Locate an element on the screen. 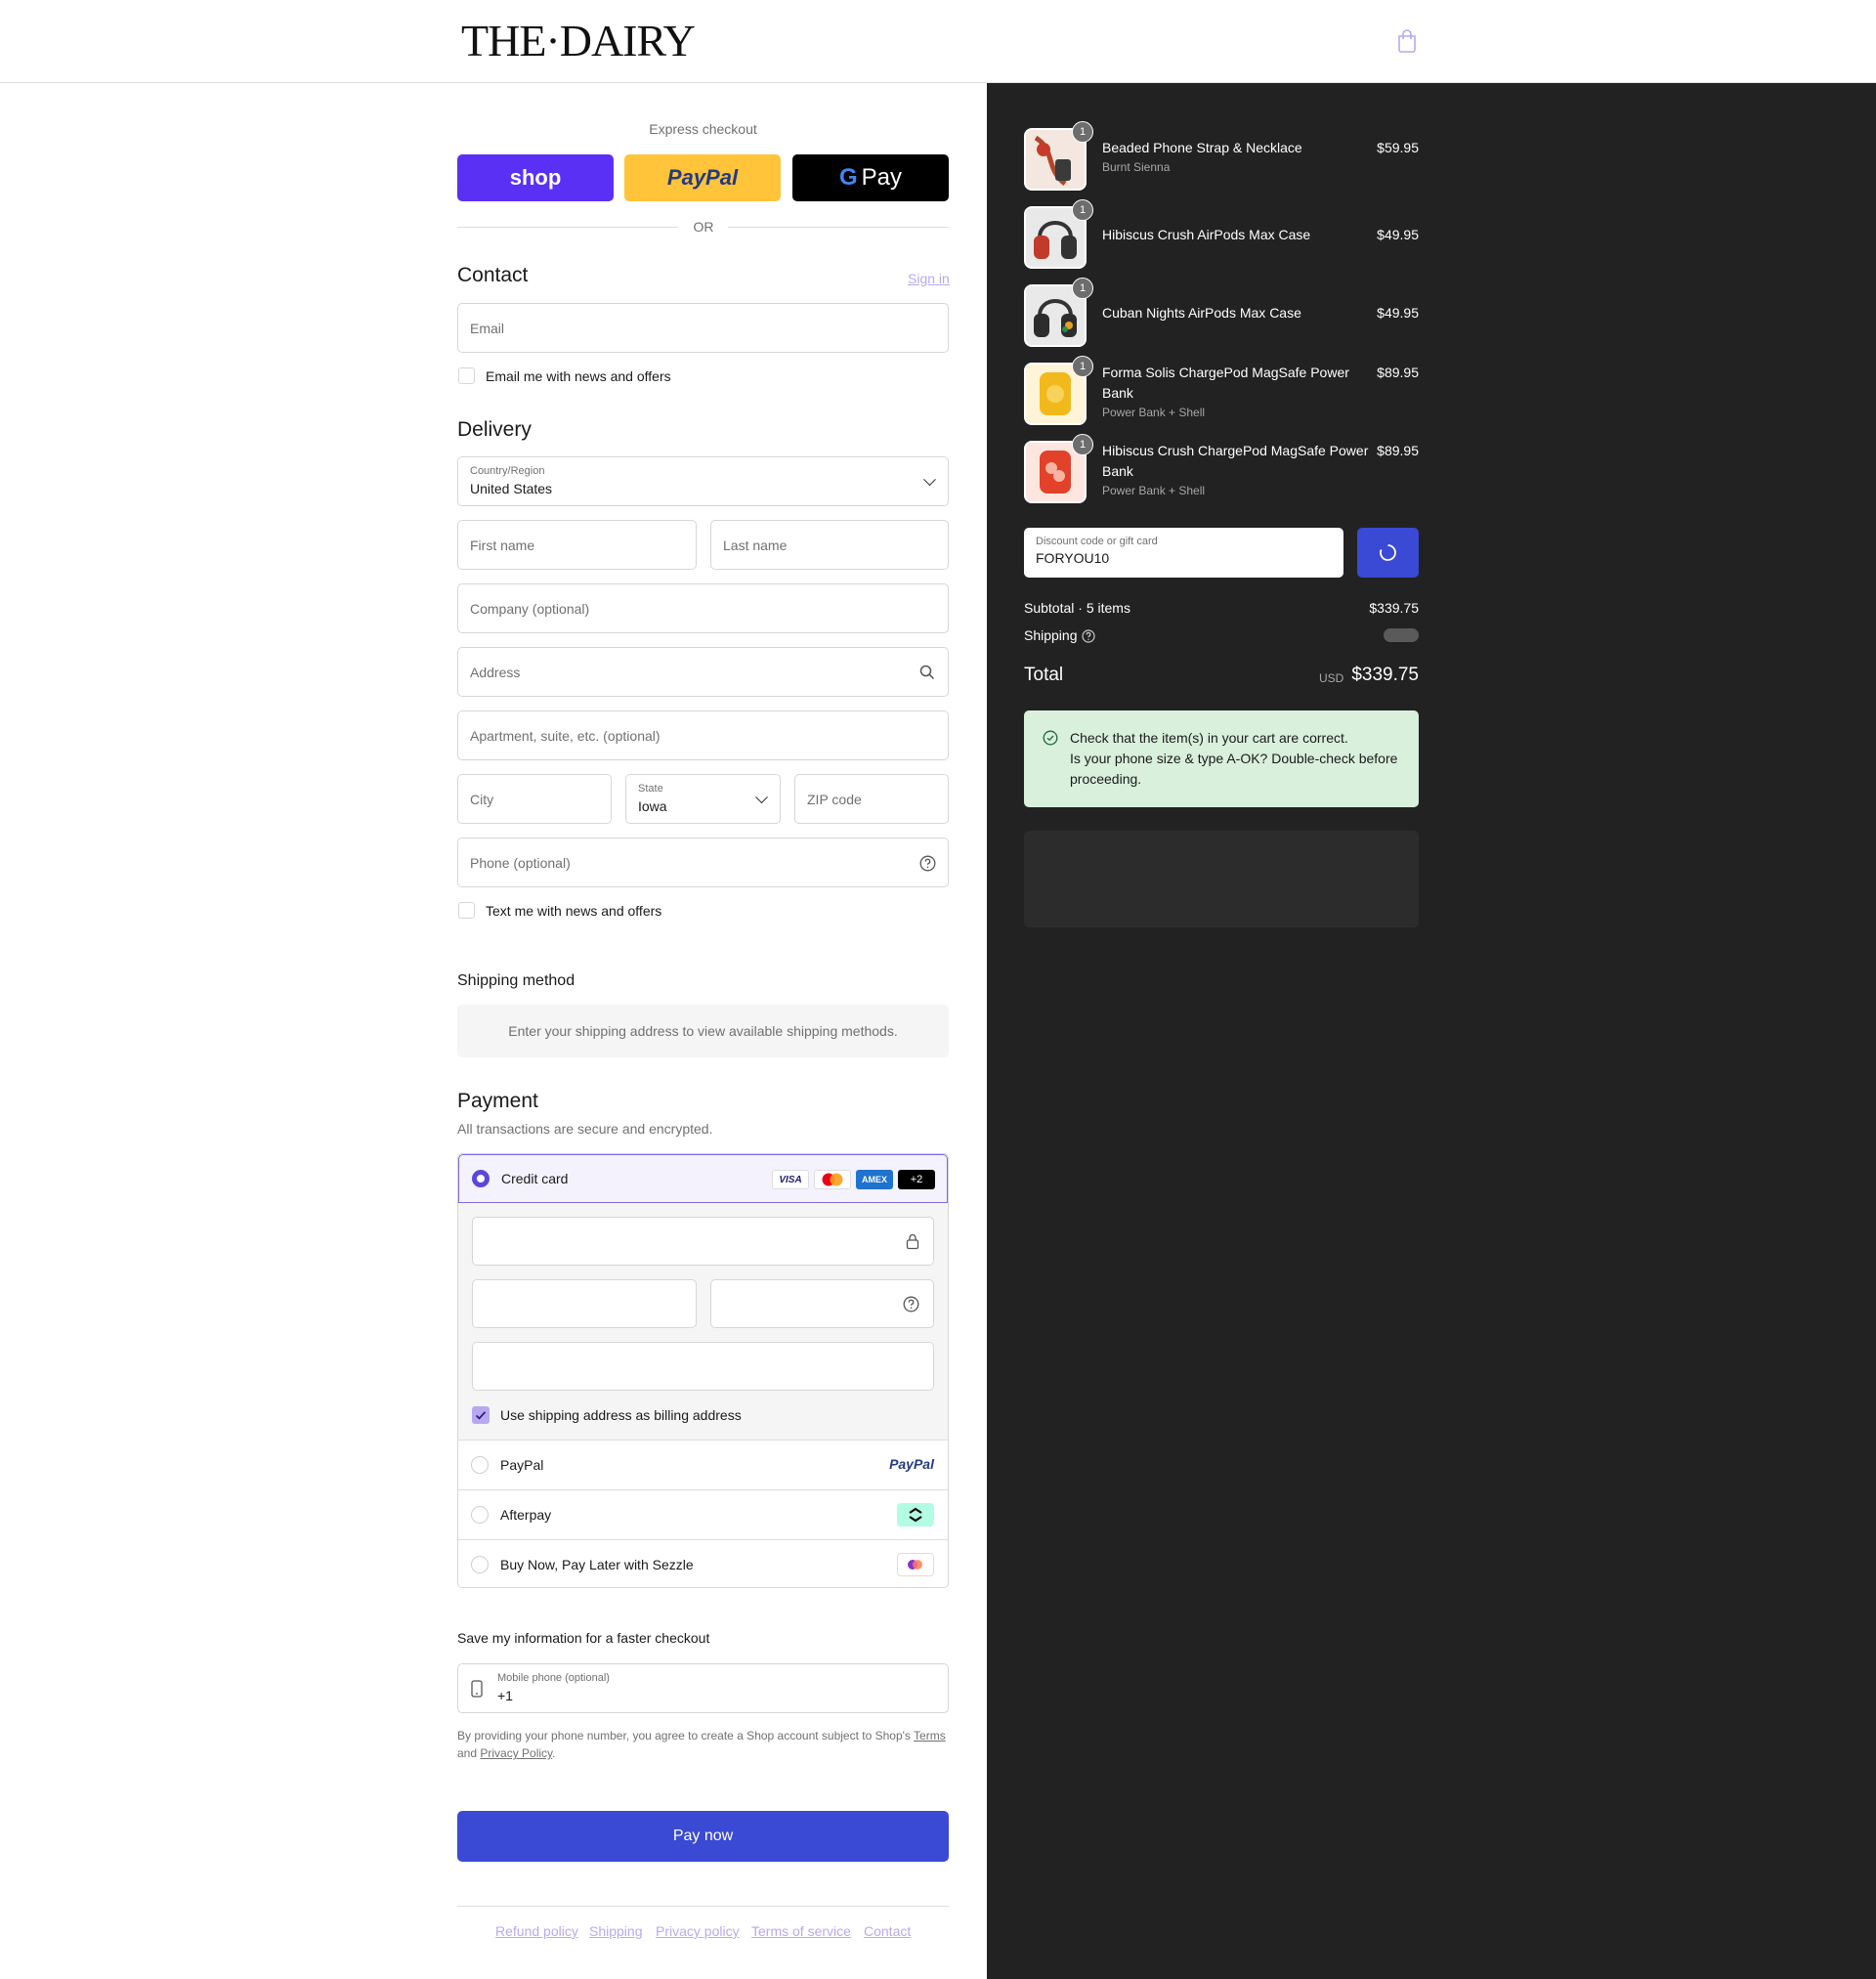 The image size is (1876, 1979). afterpay-label: Afterpay is located at coordinates (526, 1515).